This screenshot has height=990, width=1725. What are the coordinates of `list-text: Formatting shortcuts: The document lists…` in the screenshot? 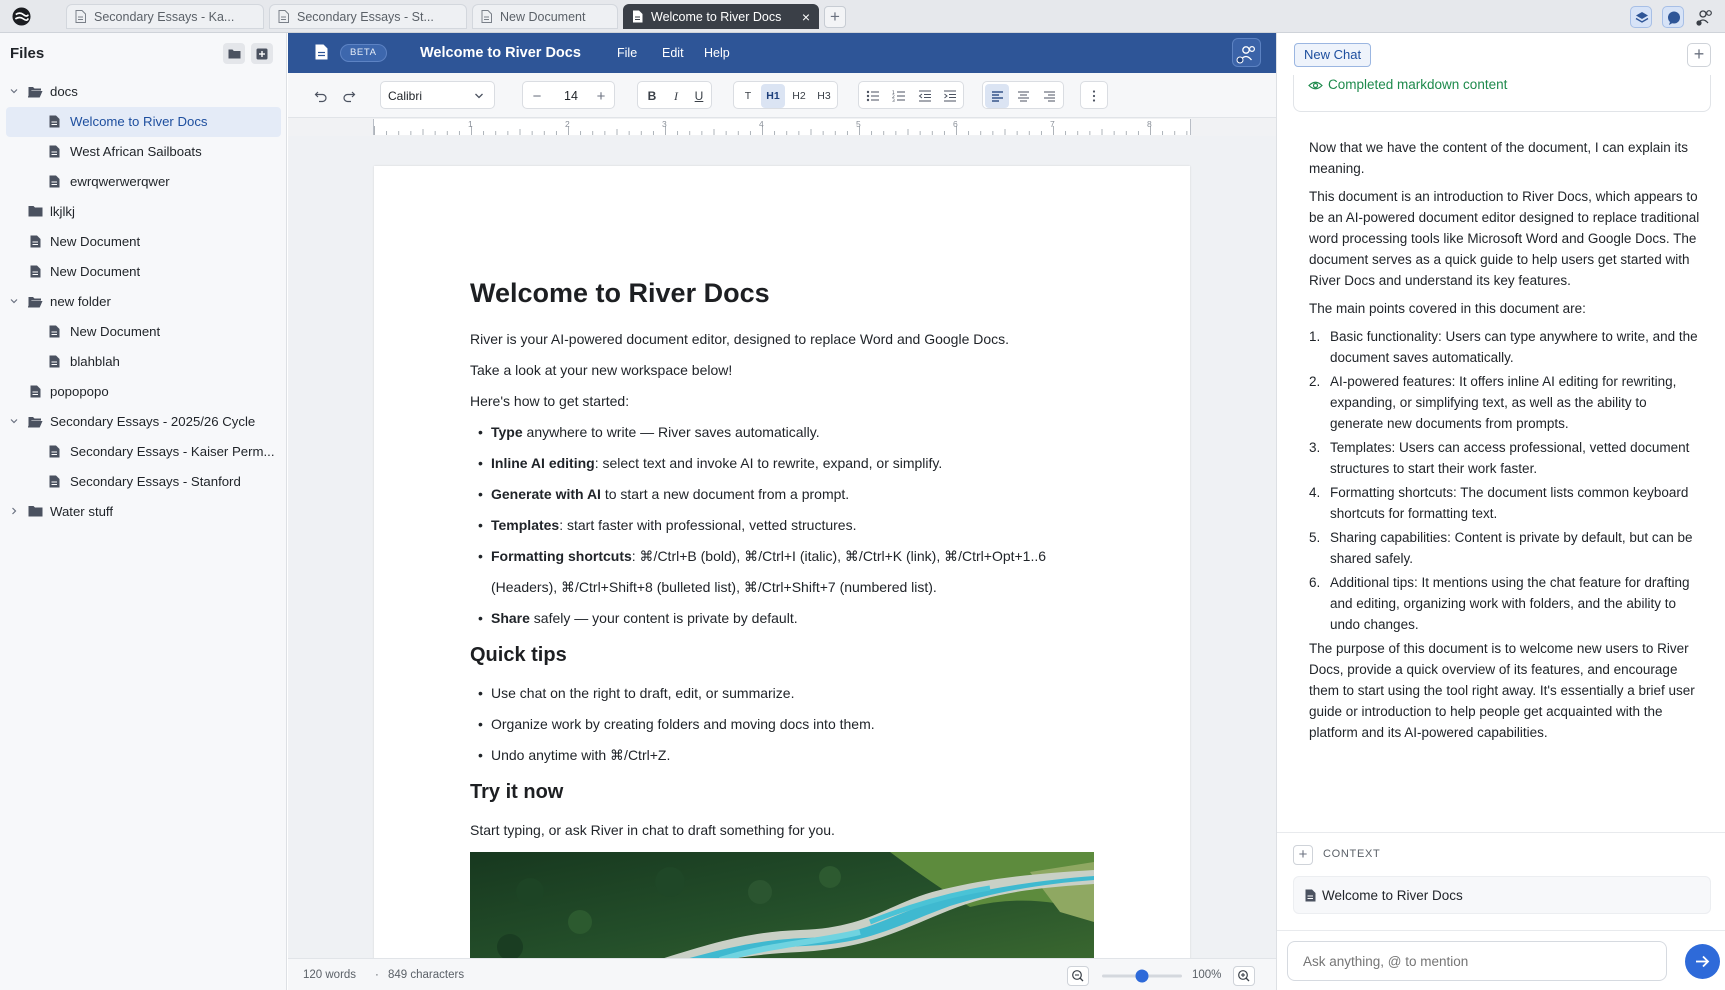 It's located at (1509, 503).